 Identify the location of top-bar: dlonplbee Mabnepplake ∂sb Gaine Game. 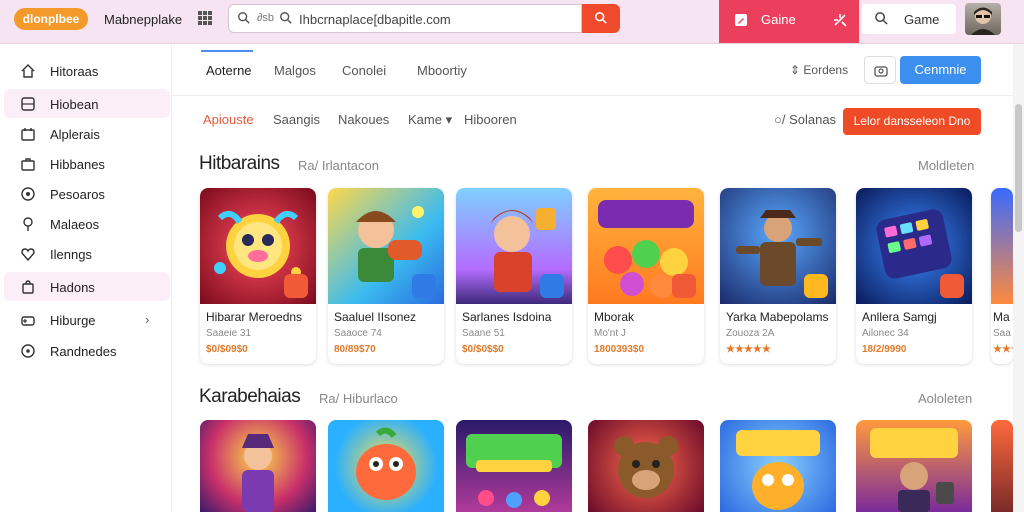
(512, 22).